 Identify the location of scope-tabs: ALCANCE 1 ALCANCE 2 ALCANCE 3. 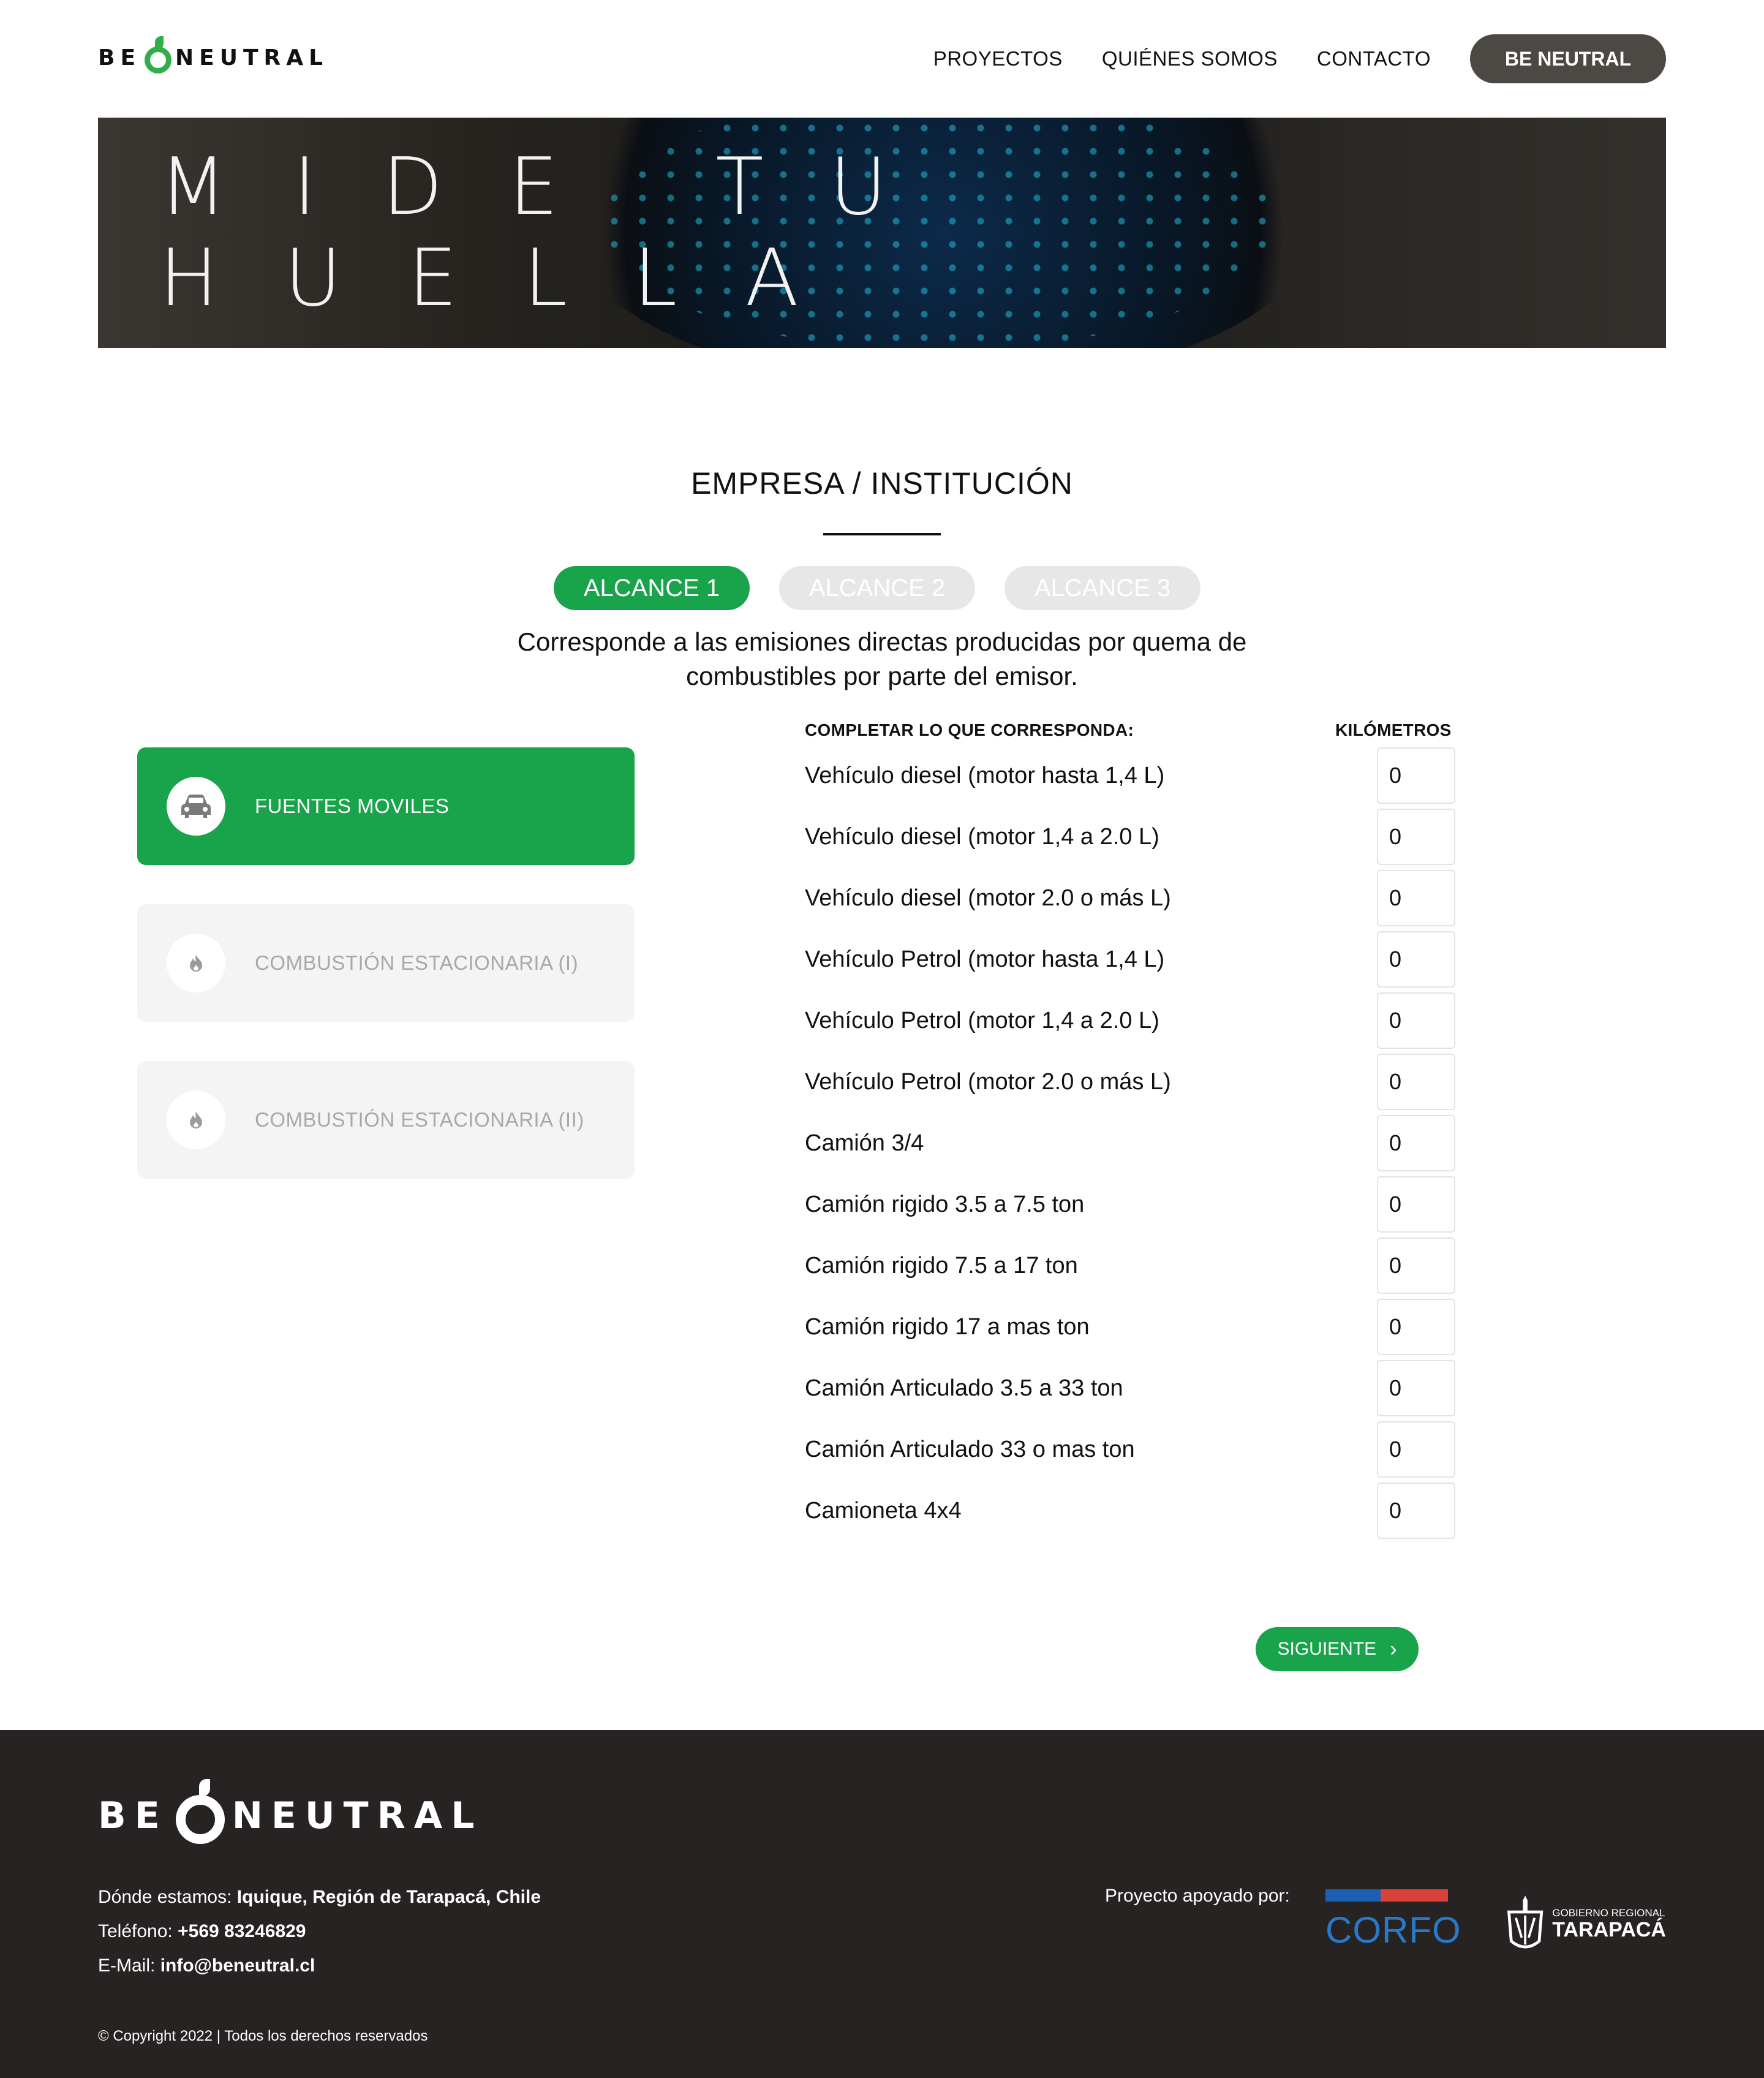
(892, 588).